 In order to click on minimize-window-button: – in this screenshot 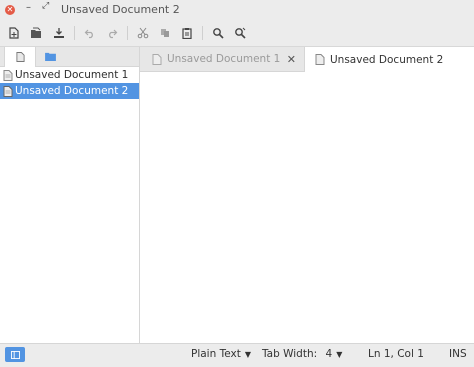, I will do `click(28, 7)`.